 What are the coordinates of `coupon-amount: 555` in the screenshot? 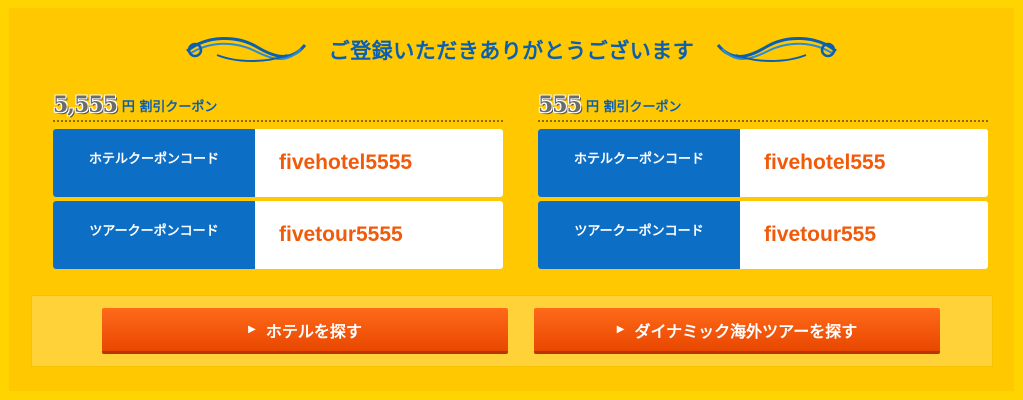 It's located at (560, 105).